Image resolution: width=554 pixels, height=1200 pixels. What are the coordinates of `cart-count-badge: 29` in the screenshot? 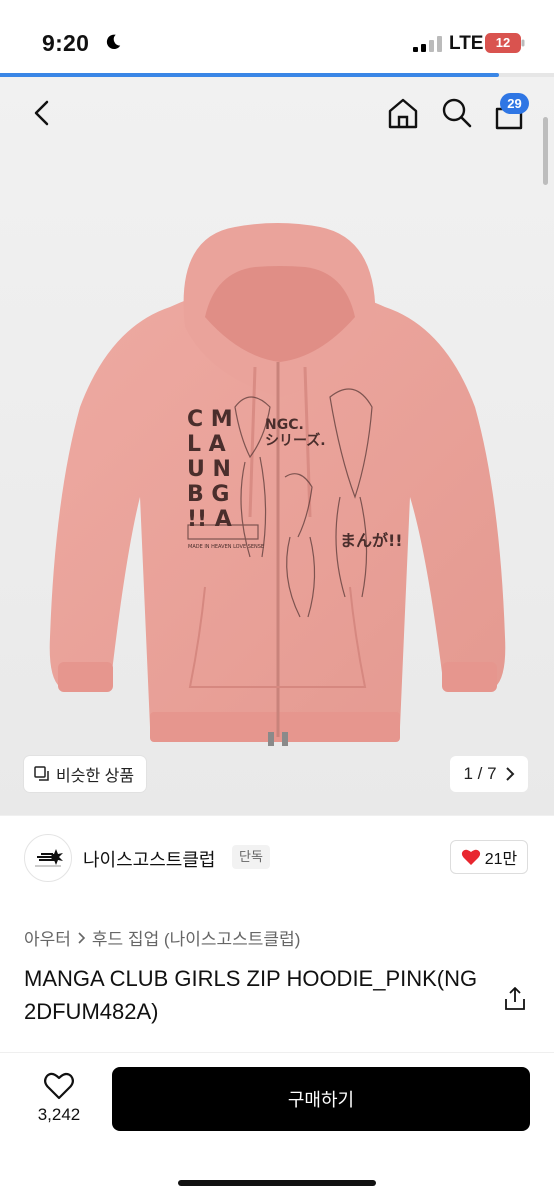 It's located at (514, 103).